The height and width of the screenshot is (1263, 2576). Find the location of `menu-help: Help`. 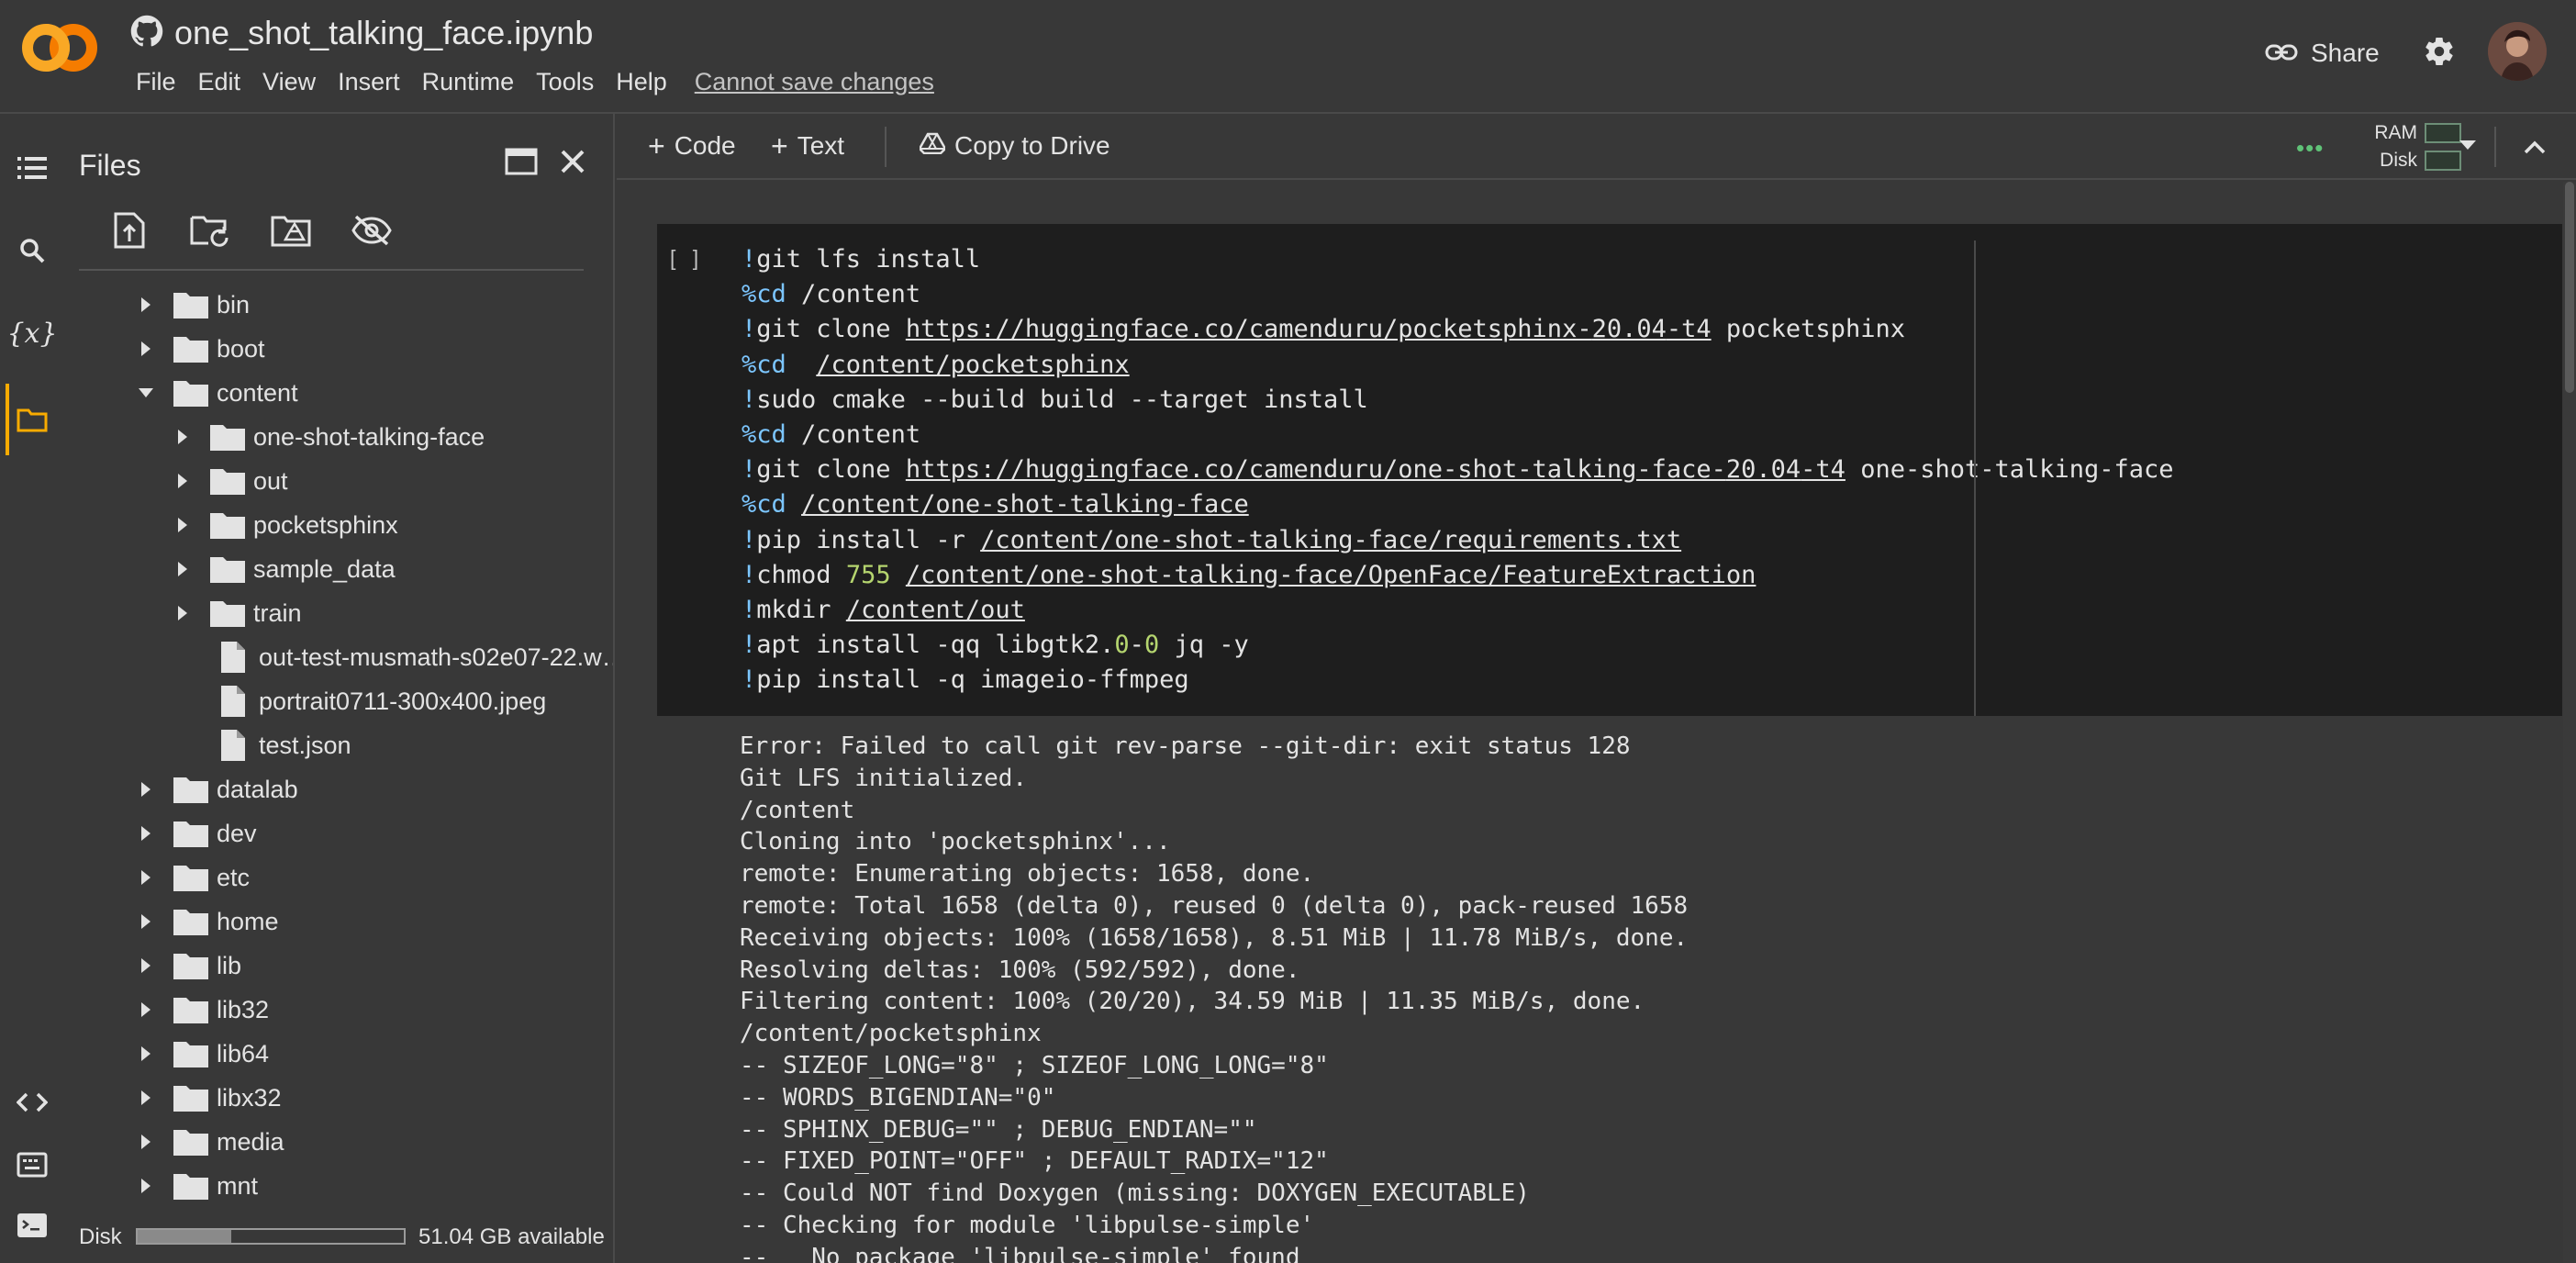

menu-help: Help is located at coordinates (641, 82).